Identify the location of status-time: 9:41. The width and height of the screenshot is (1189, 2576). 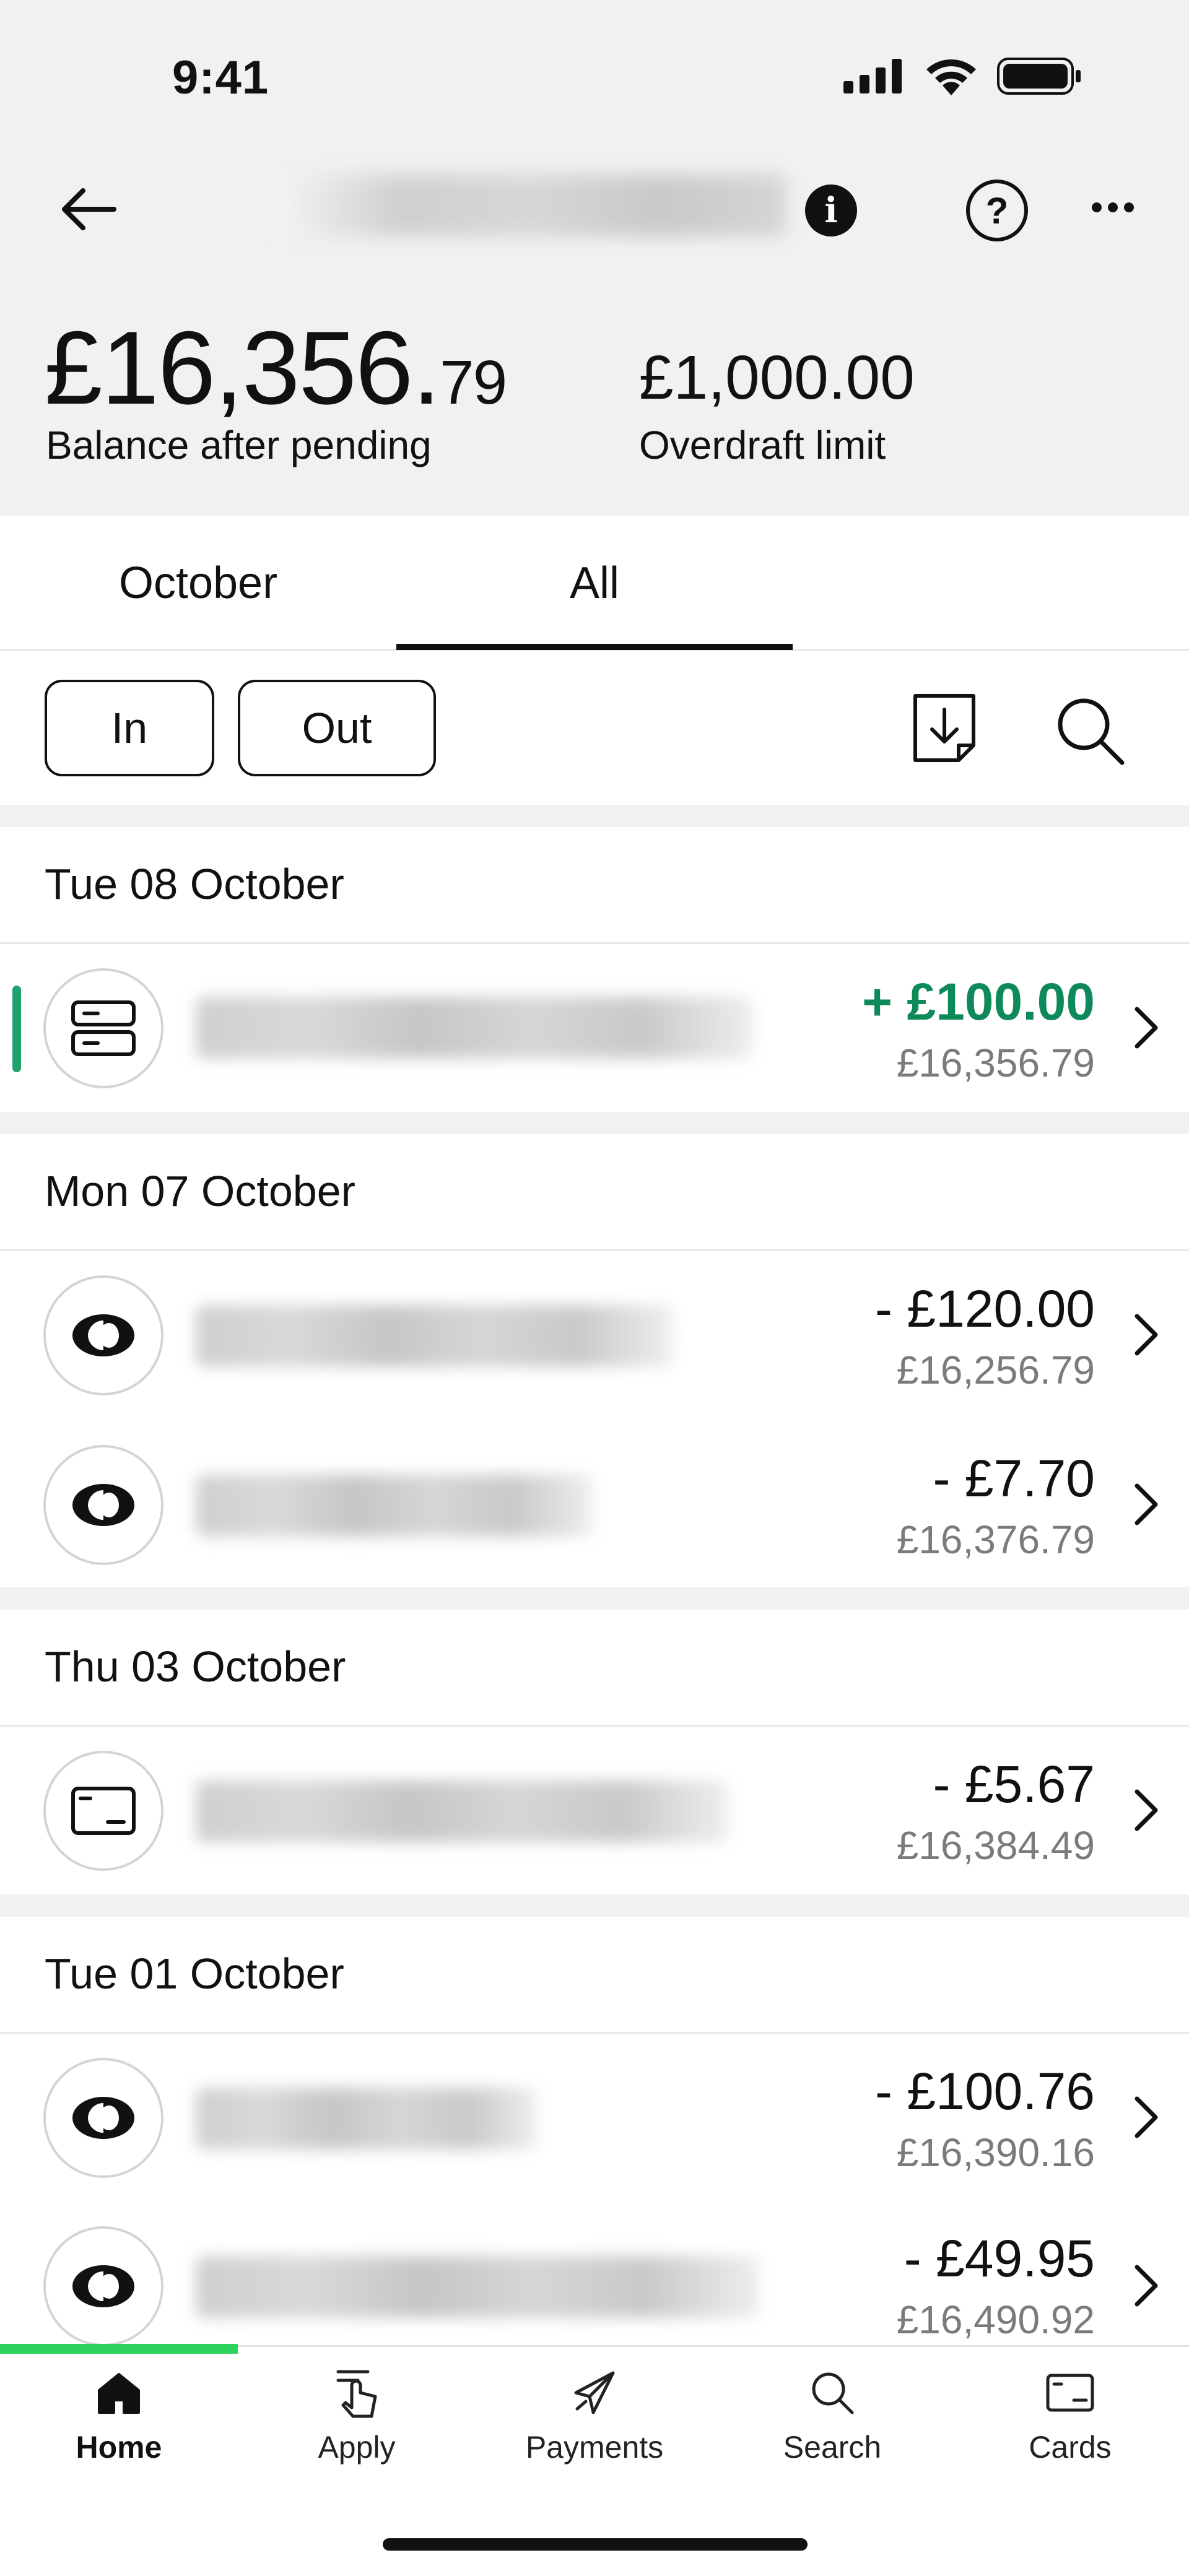
(220, 77).